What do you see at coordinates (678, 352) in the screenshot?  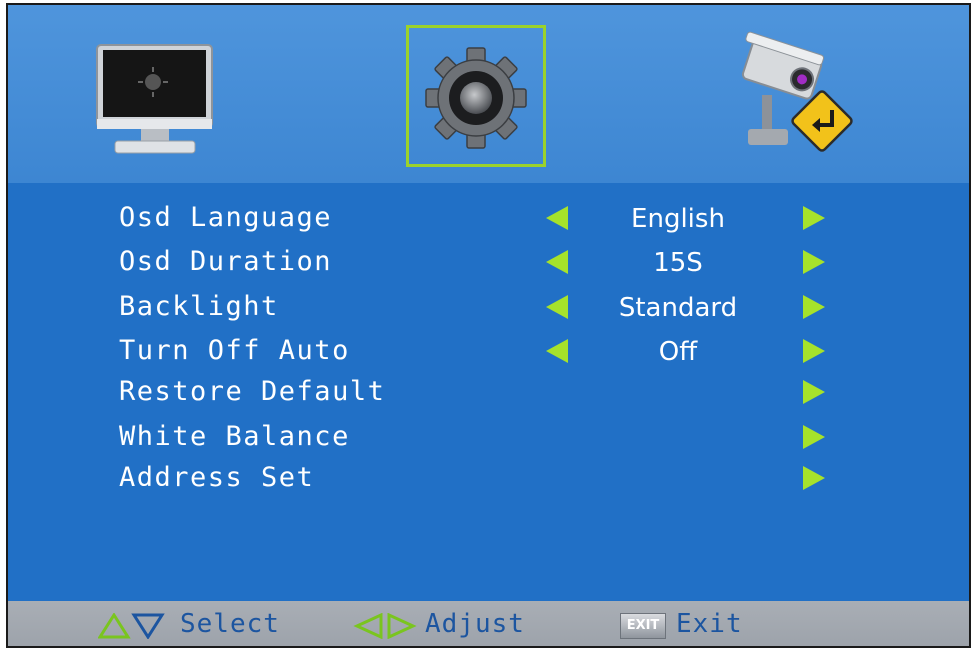 I see `menu-item-value: Off` at bounding box center [678, 352].